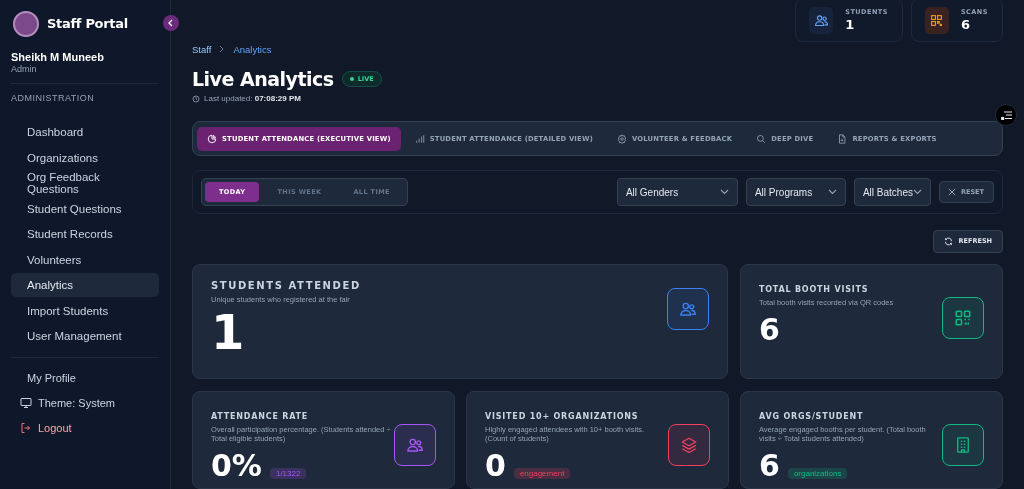 The width and height of the screenshot is (1024, 489). What do you see at coordinates (952, 192) in the screenshot?
I see `close-icon` at bounding box center [952, 192].